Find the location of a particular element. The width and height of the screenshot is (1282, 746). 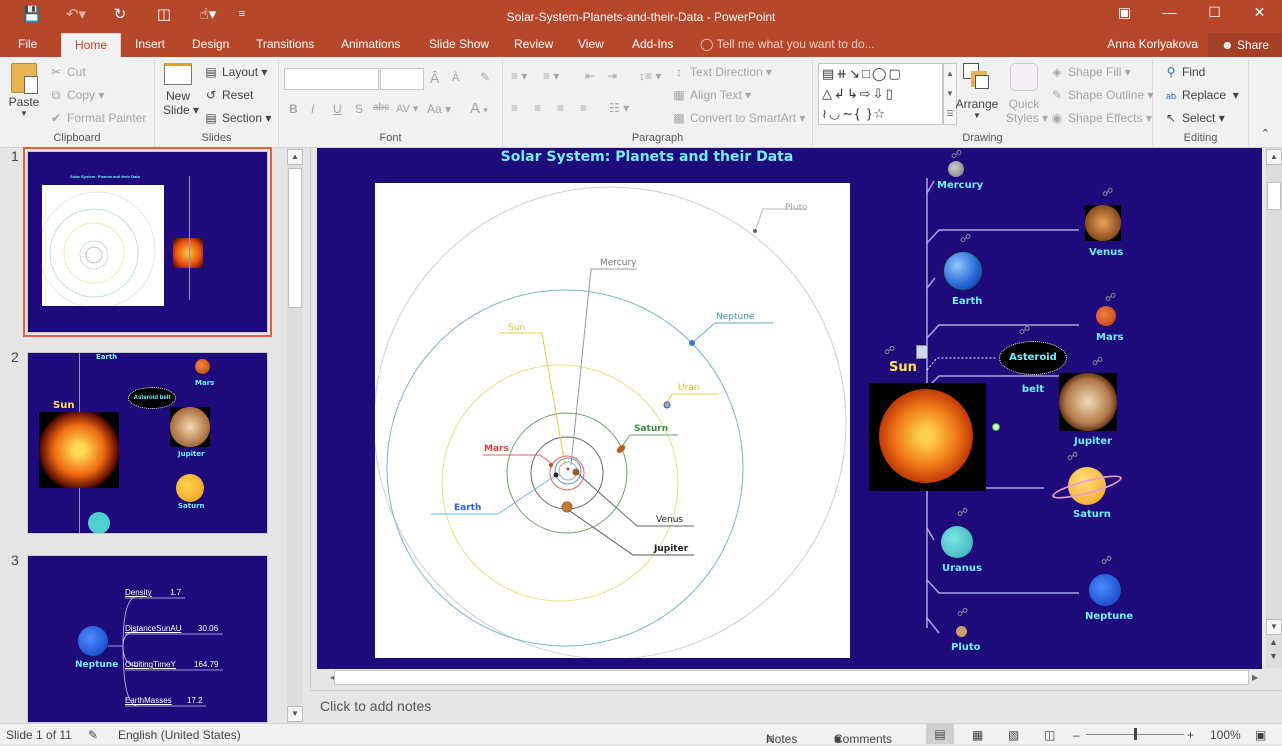

clear-formatting-icon: ✎ is located at coordinates (485, 77).